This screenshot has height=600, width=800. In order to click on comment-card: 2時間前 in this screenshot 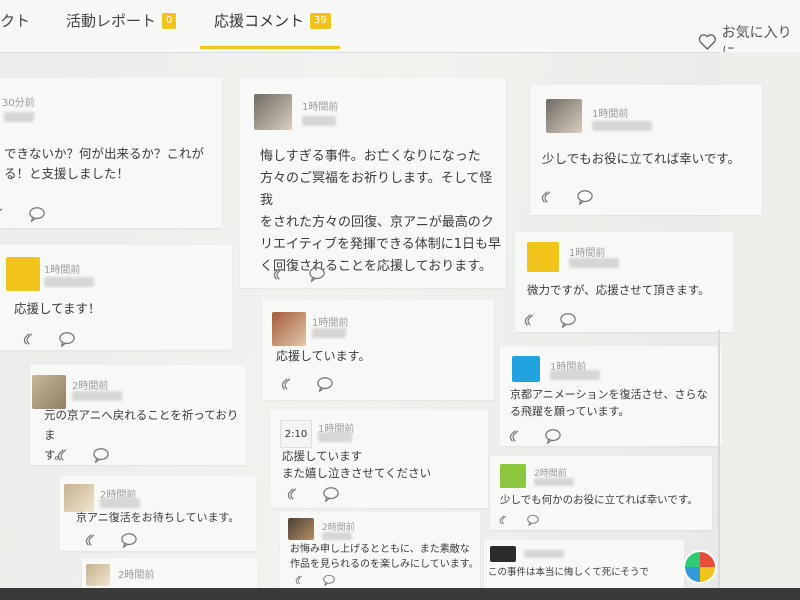, I will do `click(170, 573)`.